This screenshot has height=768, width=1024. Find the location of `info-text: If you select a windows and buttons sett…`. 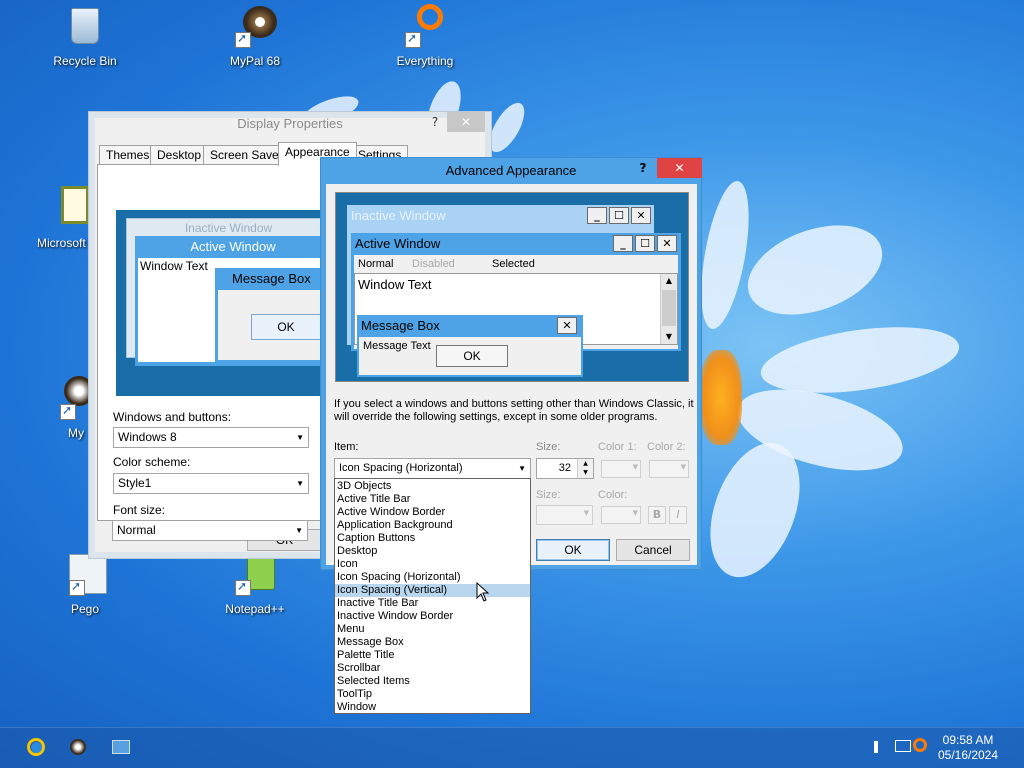

info-text: If you select a windows and buttons sett… is located at coordinates (514, 410).